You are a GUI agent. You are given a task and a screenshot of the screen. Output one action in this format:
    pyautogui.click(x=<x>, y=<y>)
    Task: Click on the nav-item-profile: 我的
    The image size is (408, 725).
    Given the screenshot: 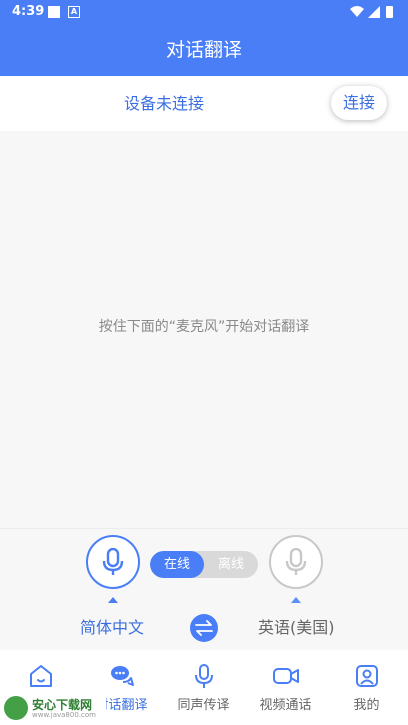 What is the action you would take?
    pyautogui.click(x=366, y=687)
    